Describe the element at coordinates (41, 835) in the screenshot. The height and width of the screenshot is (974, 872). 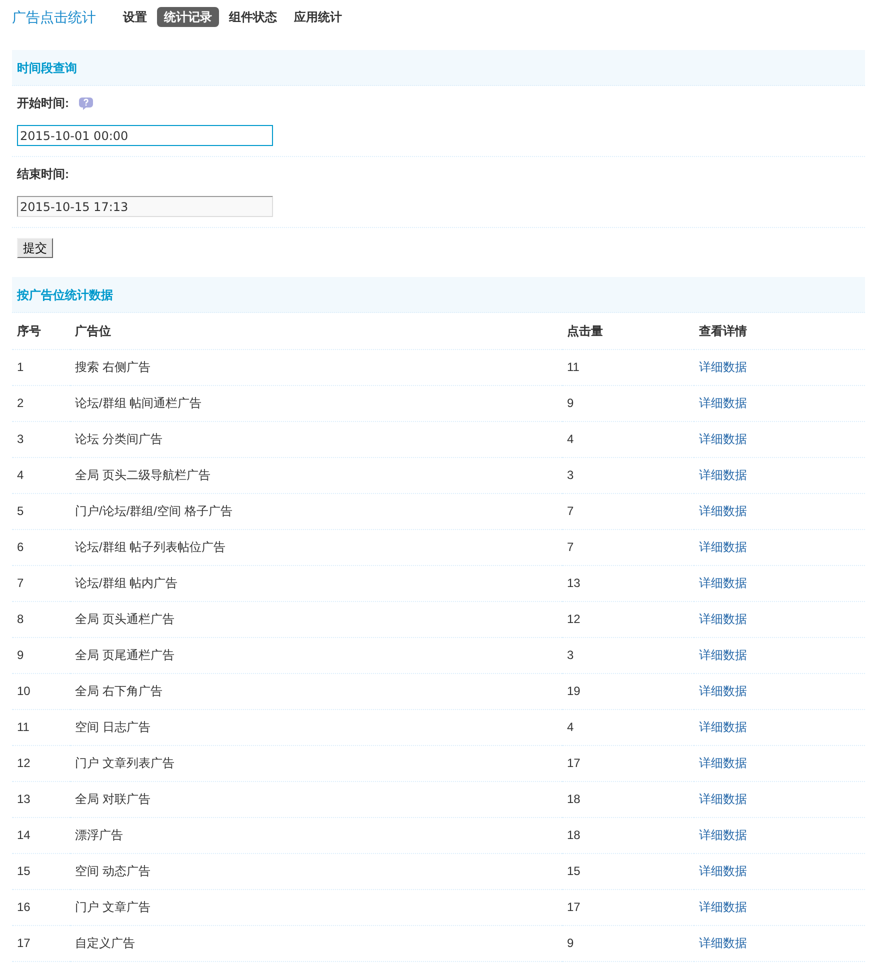
I see `table-cell: 14` at that location.